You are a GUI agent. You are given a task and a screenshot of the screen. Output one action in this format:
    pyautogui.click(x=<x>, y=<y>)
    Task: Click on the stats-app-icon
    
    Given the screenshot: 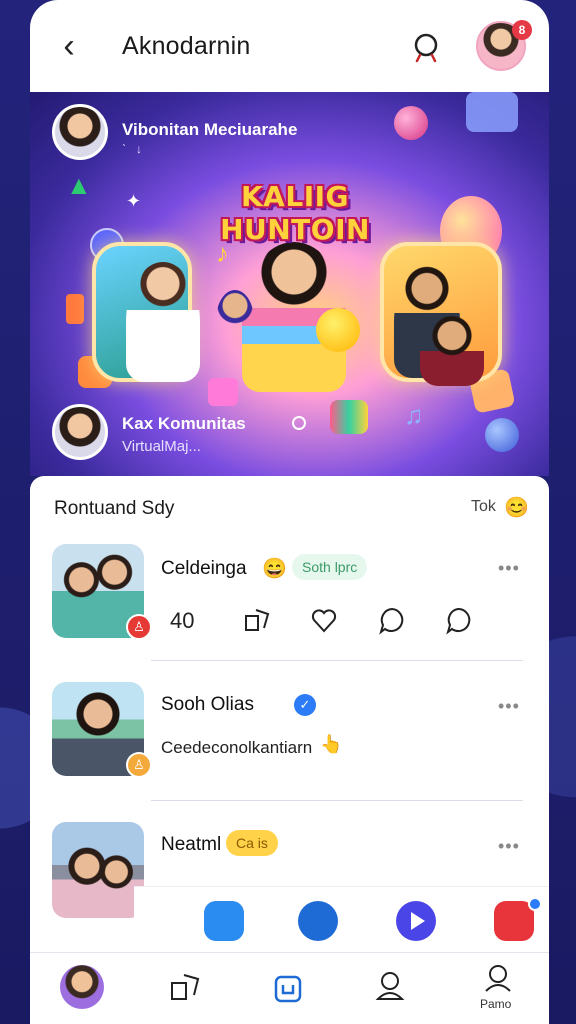 What is the action you would take?
    pyautogui.click(x=318, y=921)
    